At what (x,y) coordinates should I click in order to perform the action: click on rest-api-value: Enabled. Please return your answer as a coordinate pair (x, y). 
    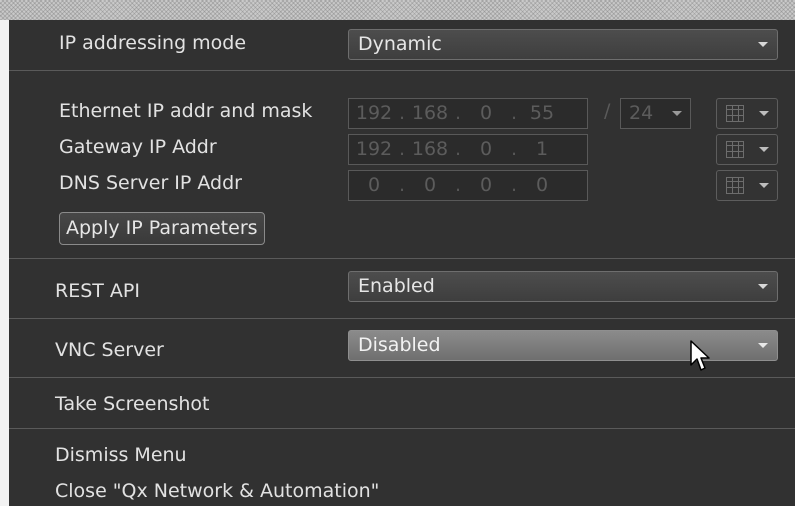
    Looking at the image, I should click on (396, 286).